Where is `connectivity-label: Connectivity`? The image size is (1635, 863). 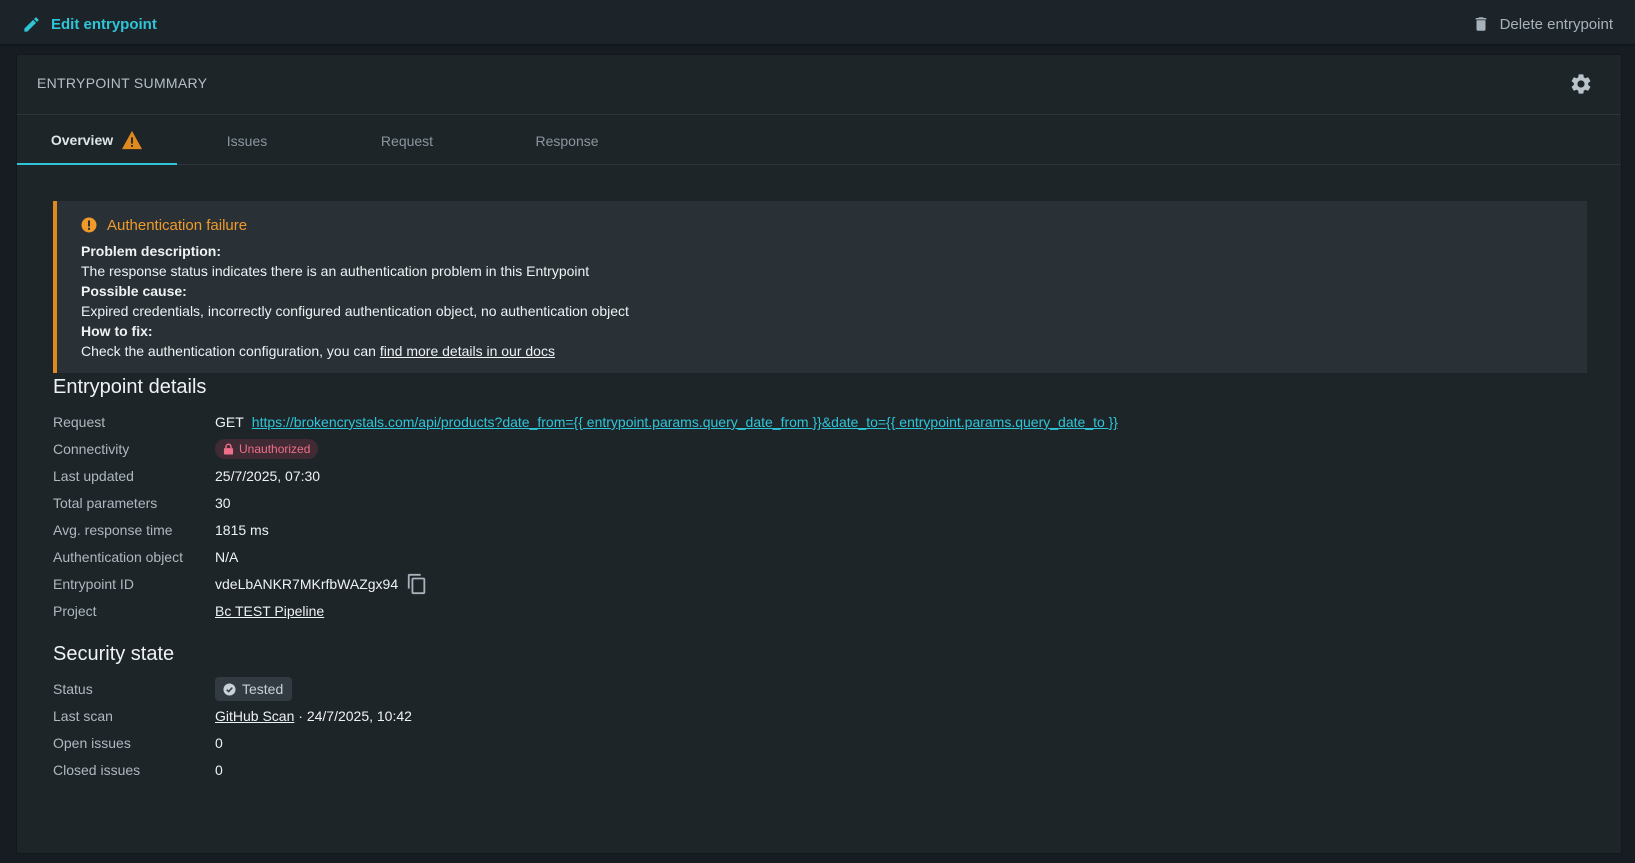 connectivity-label: Connectivity is located at coordinates (91, 449).